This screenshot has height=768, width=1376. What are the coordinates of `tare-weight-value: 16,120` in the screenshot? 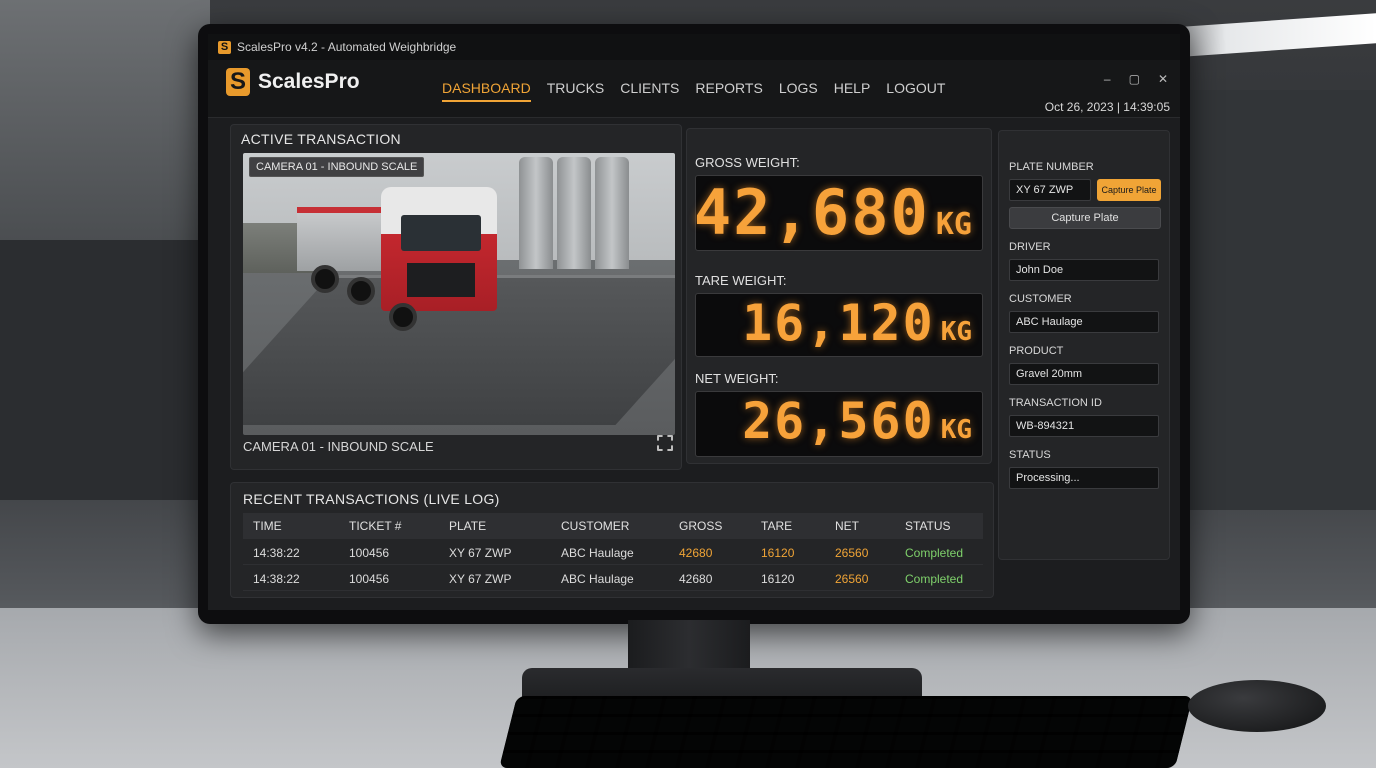 It's located at (838, 323).